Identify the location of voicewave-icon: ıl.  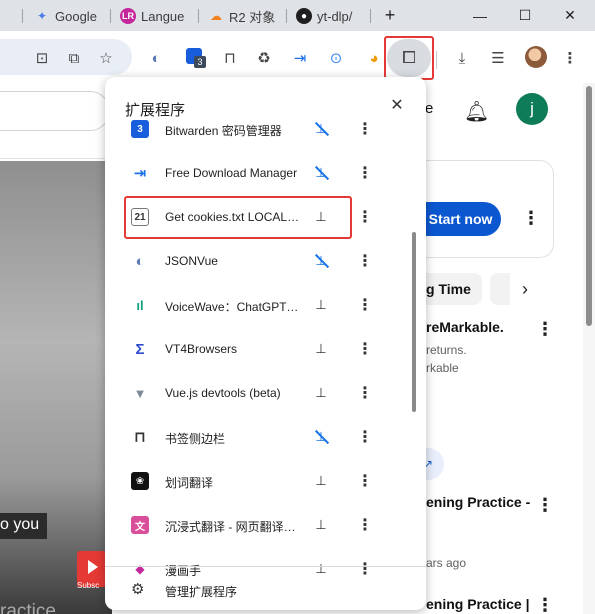
(140, 305).